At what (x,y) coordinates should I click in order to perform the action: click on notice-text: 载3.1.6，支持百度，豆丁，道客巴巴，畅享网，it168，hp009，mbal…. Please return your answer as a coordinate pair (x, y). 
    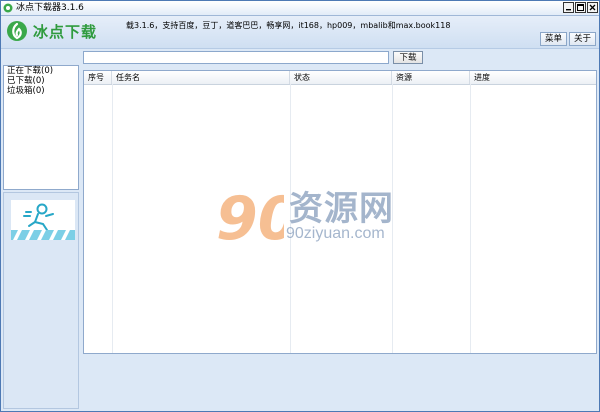
    Looking at the image, I should click on (288, 25).